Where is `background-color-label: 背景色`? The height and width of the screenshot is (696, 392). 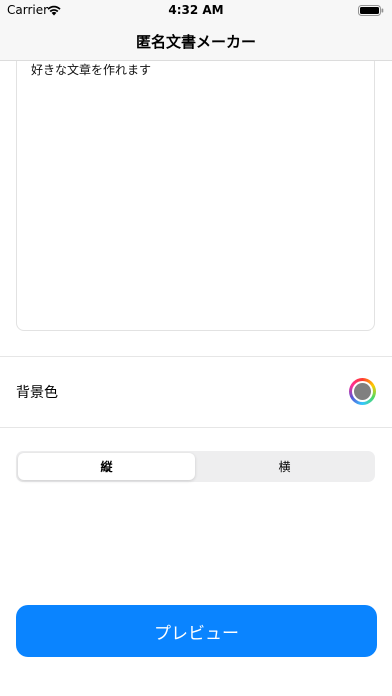
background-color-label: 背景色 is located at coordinates (37, 393).